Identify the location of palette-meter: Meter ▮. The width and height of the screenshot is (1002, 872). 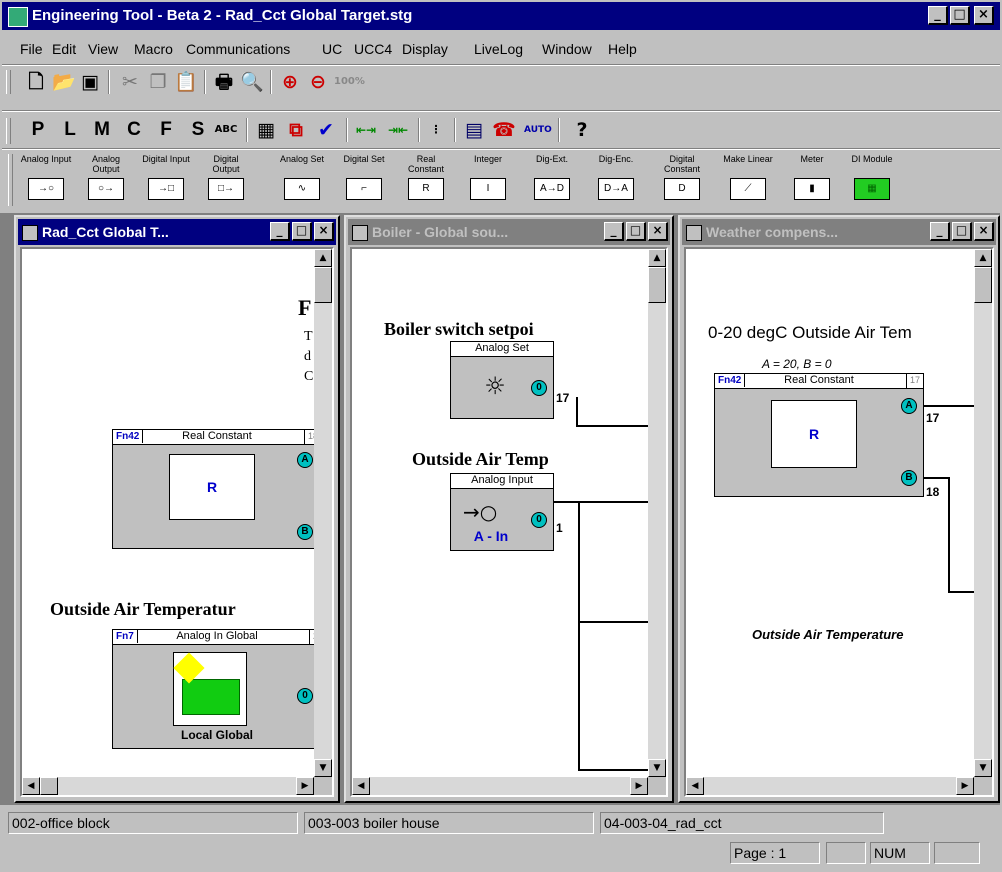
(812, 182).